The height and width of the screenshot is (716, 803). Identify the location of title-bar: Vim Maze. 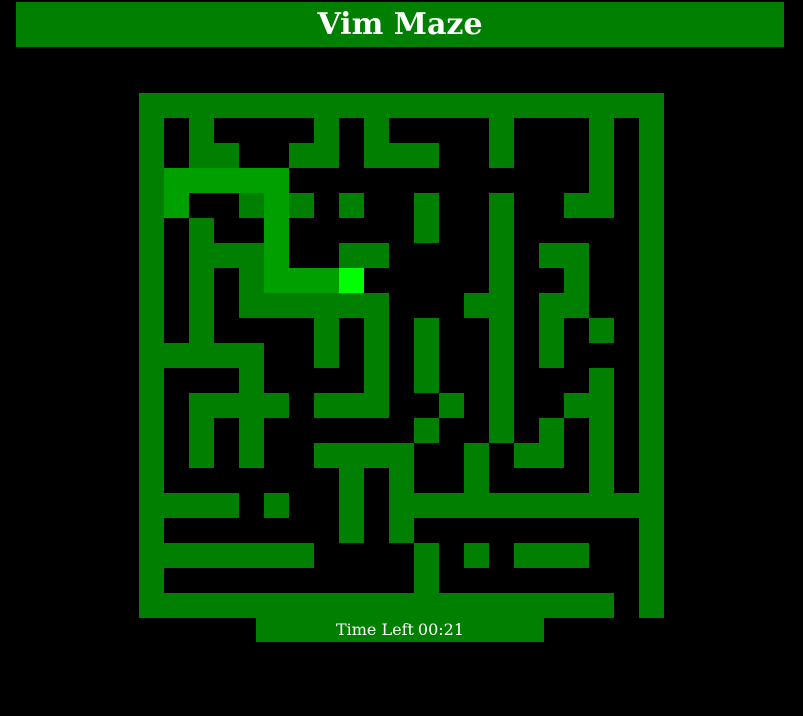
(400, 24).